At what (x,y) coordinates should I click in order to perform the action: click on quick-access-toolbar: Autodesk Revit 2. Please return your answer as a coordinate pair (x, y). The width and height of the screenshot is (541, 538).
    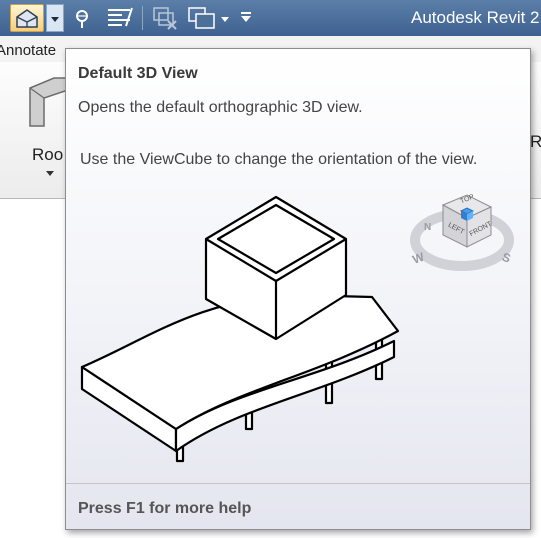
    Looking at the image, I should click on (270, 18).